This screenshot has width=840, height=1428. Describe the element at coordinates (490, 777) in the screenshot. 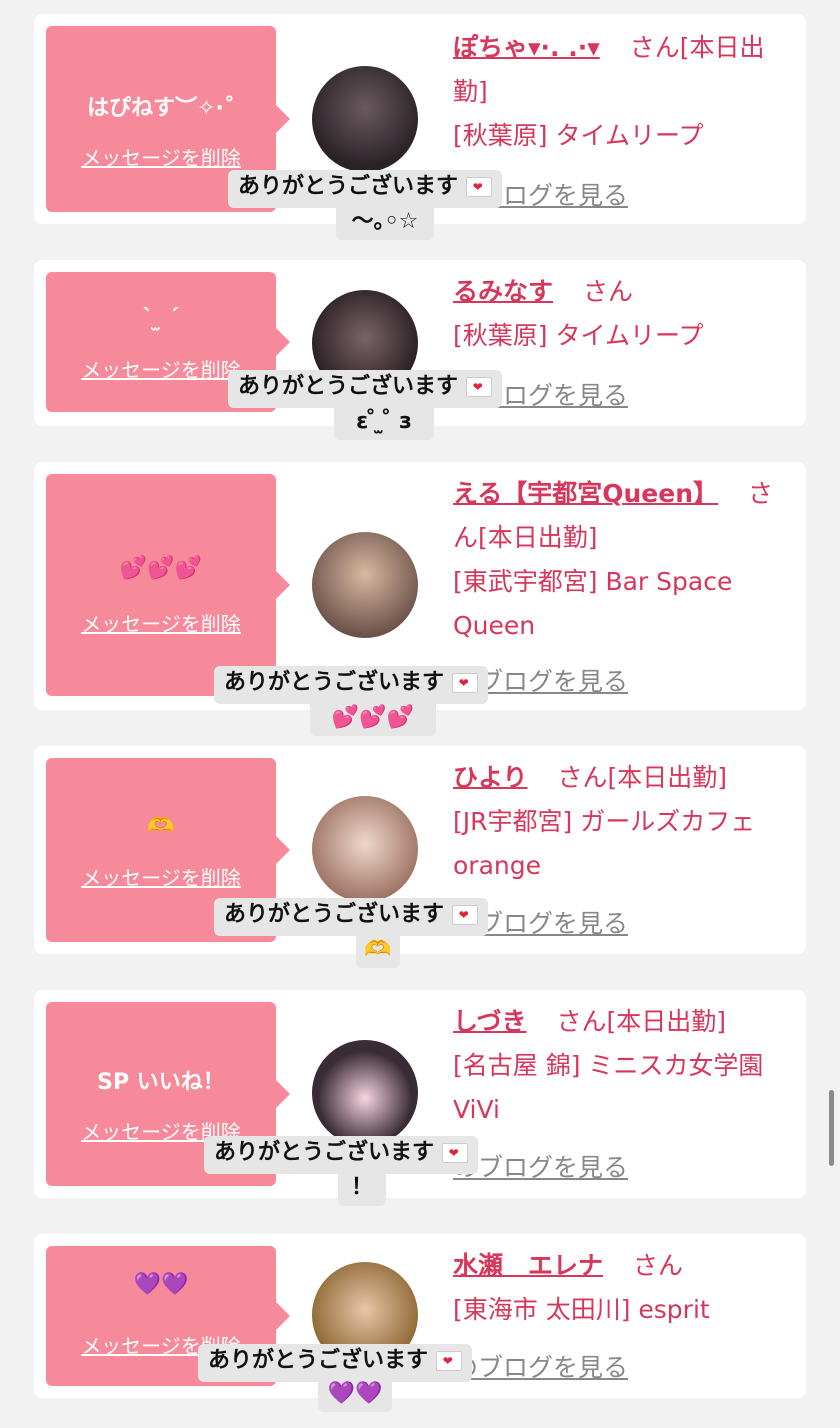

I see `profile-name-link: ひより` at that location.